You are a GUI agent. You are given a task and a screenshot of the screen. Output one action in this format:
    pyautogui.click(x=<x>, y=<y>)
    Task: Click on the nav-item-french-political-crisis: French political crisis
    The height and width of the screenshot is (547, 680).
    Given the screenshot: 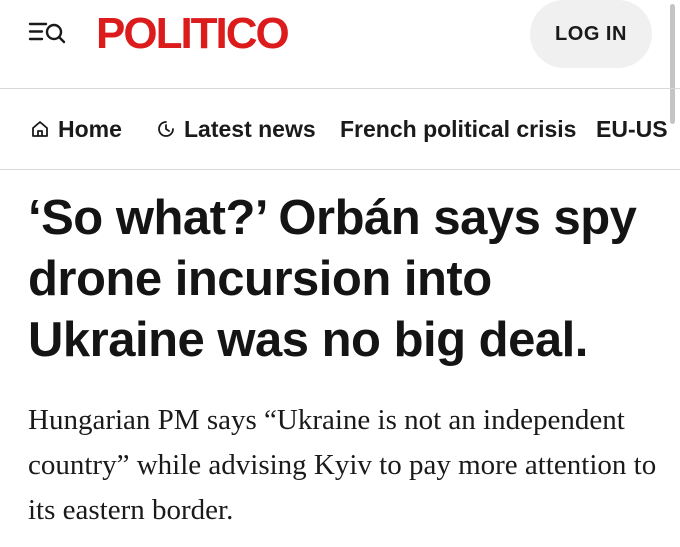 What is the action you would take?
    pyautogui.click(x=458, y=129)
    